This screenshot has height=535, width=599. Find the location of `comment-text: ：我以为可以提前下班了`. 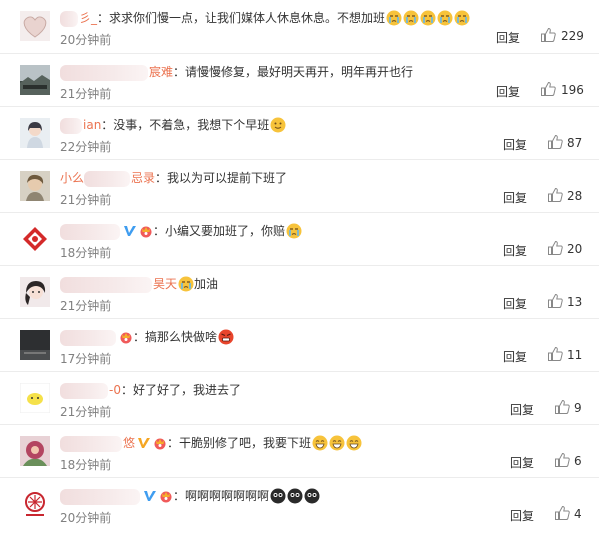

comment-text: ：我以为可以提前下班了 is located at coordinates (221, 178).